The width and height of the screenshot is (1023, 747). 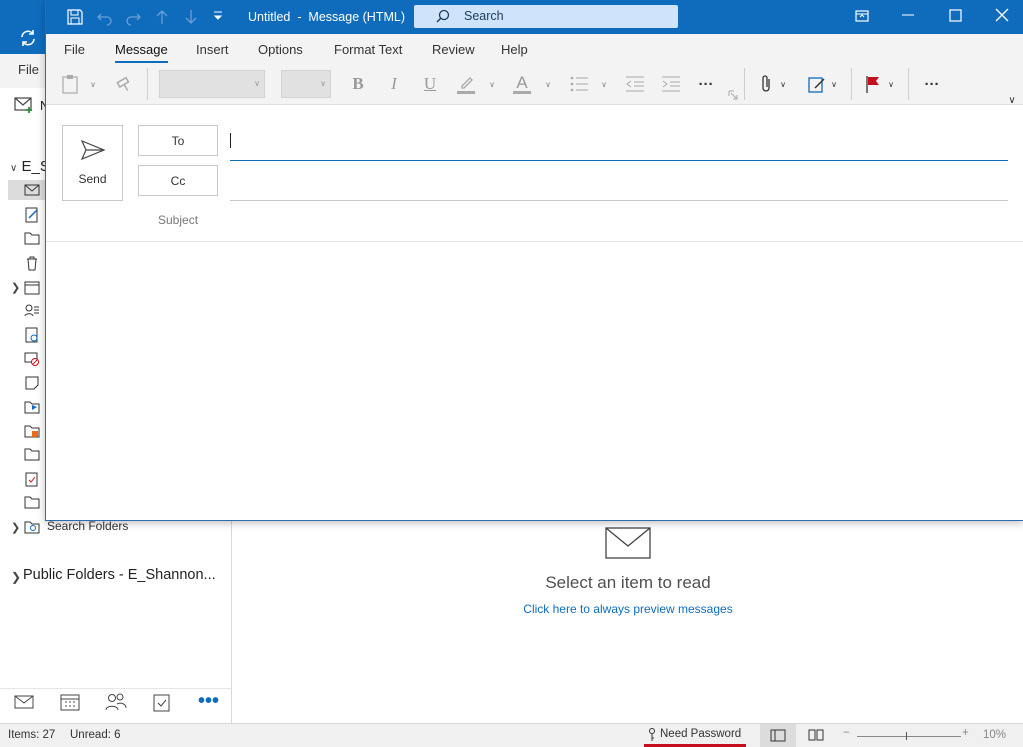 What do you see at coordinates (105, 17) in the screenshot?
I see `undo-icon` at bounding box center [105, 17].